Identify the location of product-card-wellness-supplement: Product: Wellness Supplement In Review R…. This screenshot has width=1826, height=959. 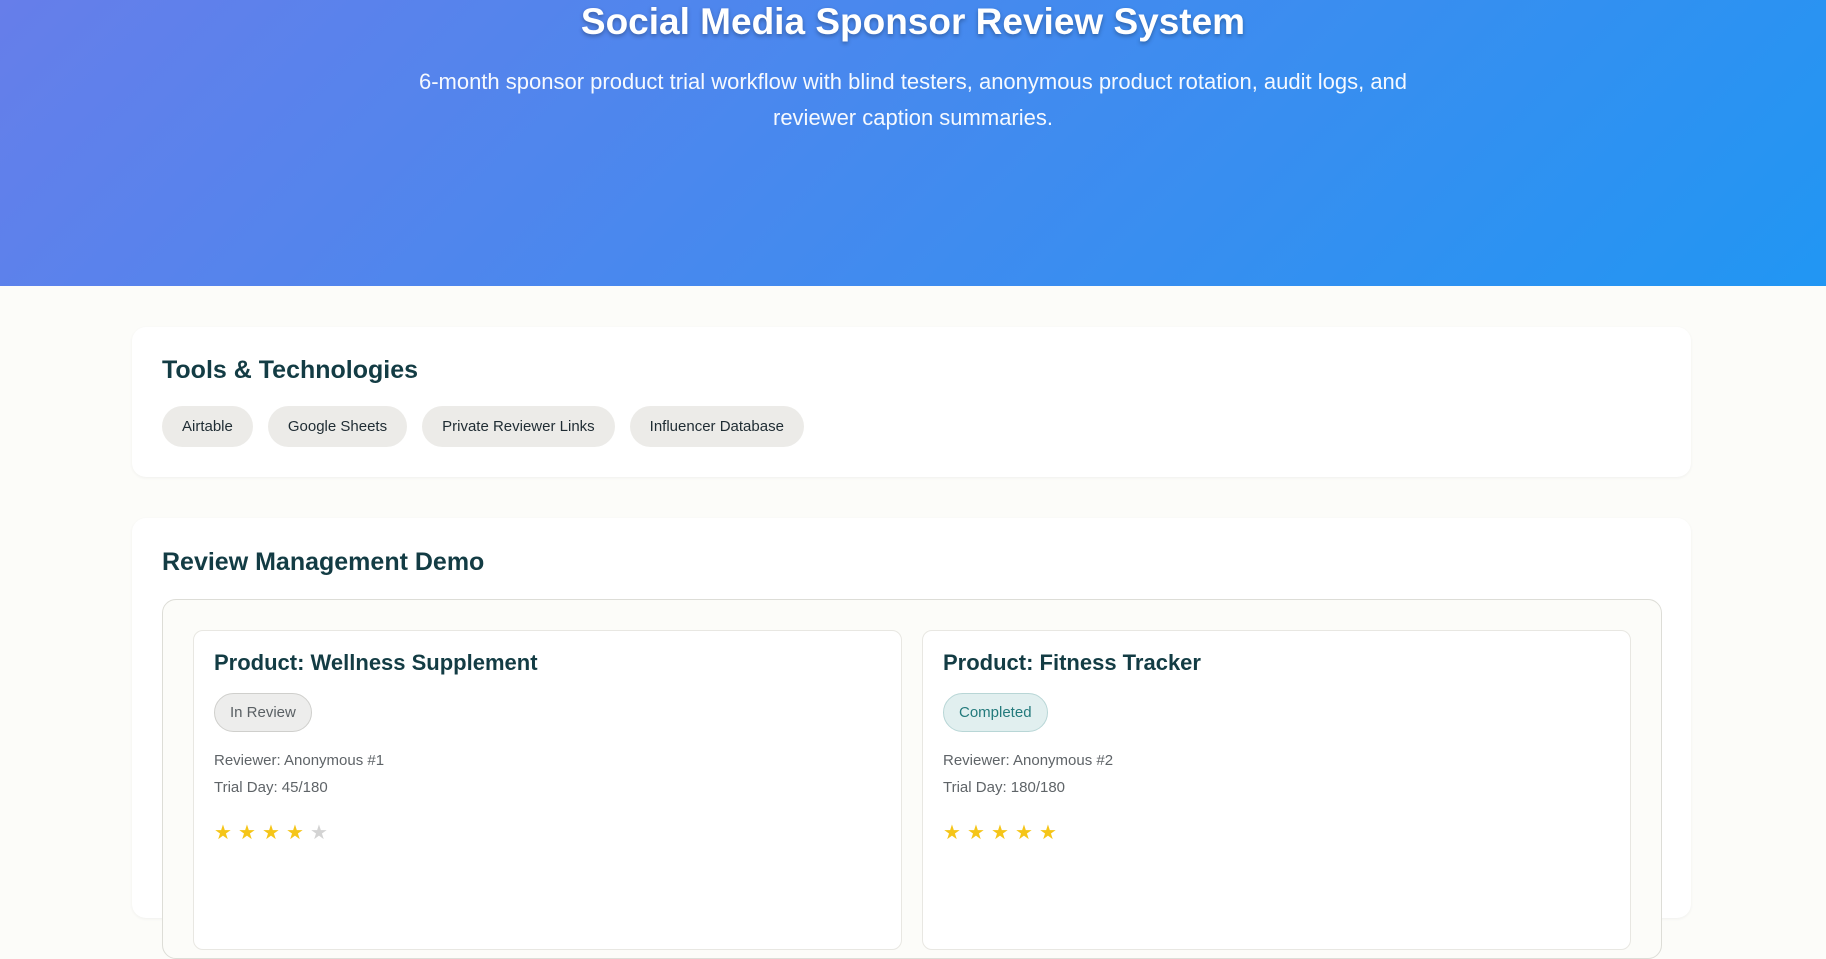
(547, 790).